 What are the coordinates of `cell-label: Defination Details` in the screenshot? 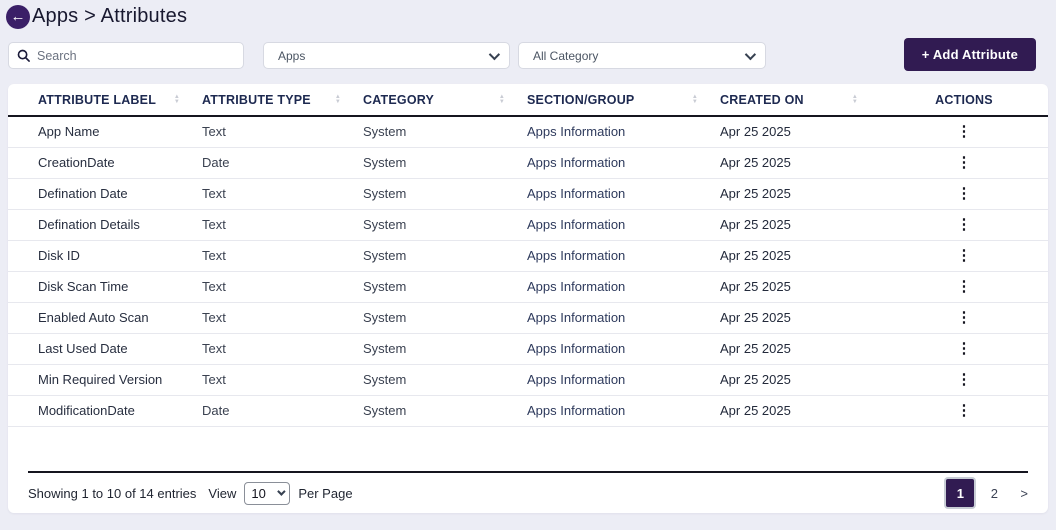 It's located at (105, 225).